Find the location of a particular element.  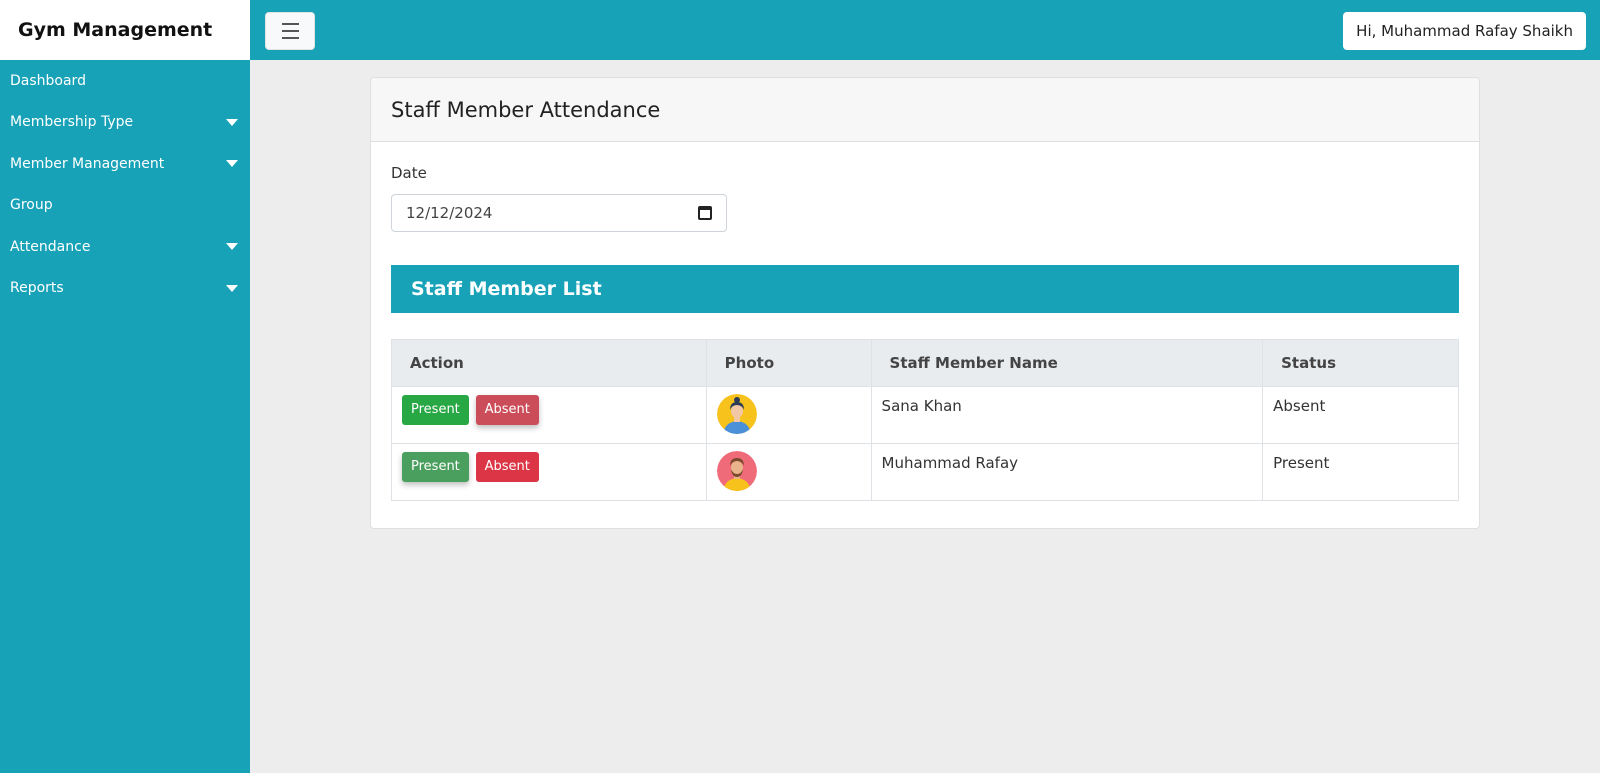

table-row: Present Absent Sana Khan Absent is located at coordinates (925, 415).